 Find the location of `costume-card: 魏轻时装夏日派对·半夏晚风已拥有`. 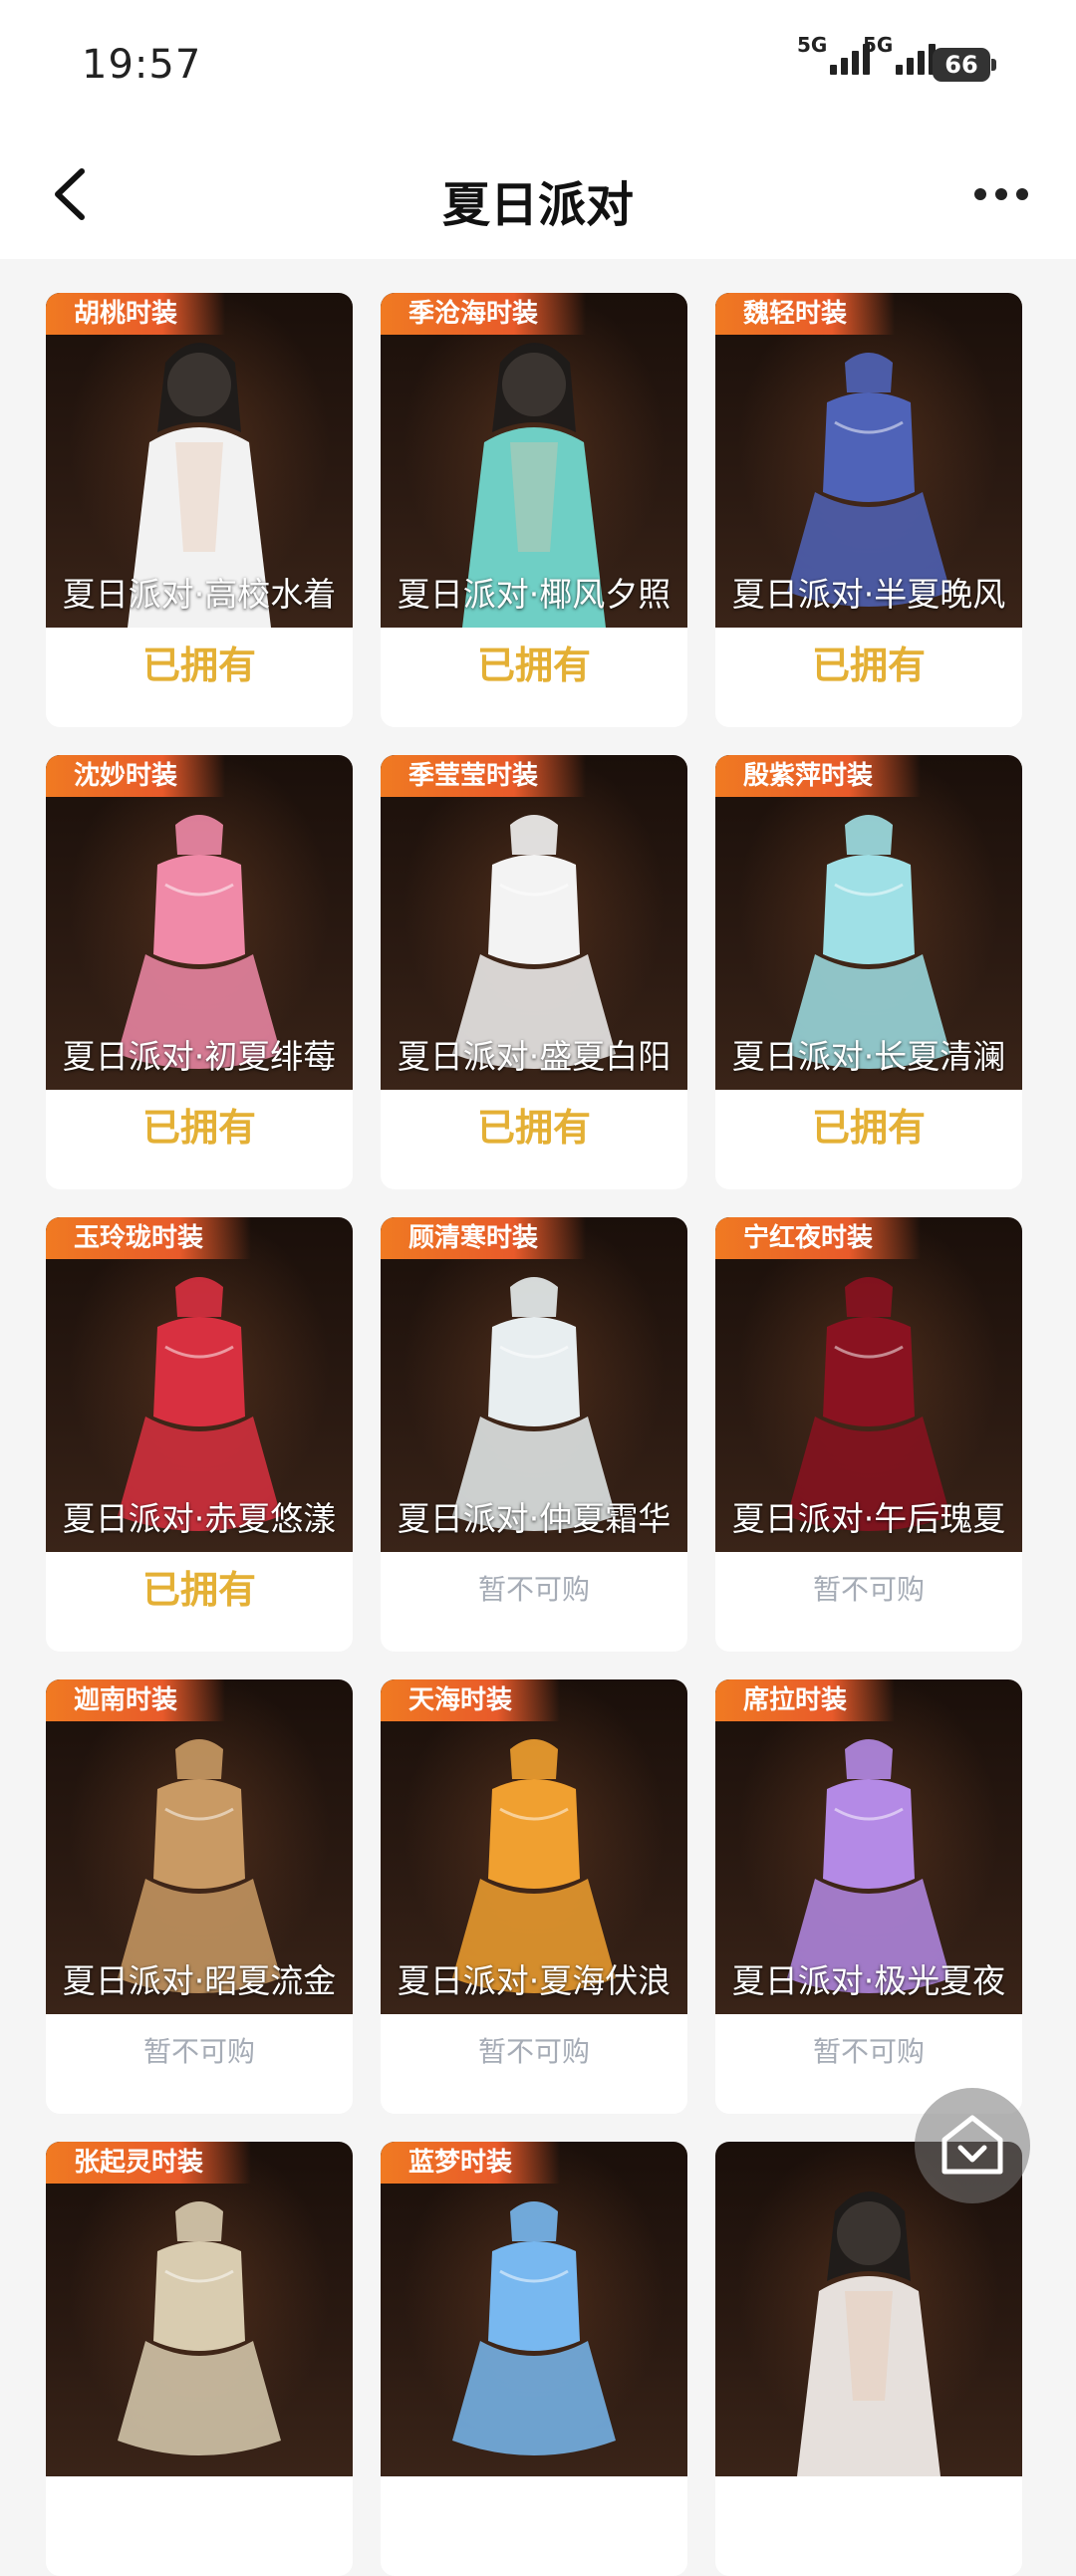

costume-card: 魏轻时装夏日派对·半夏晚风已拥有 is located at coordinates (868, 510).